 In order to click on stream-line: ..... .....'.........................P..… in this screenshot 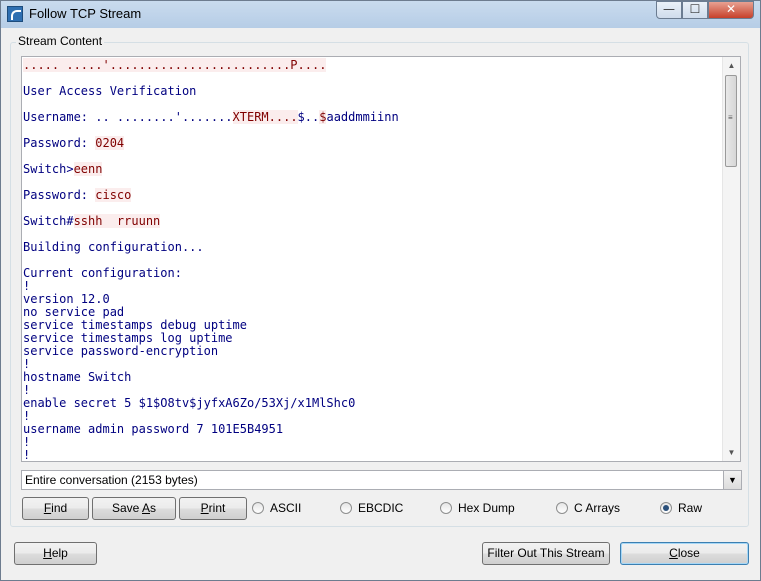, I will do `click(373, 65)`.